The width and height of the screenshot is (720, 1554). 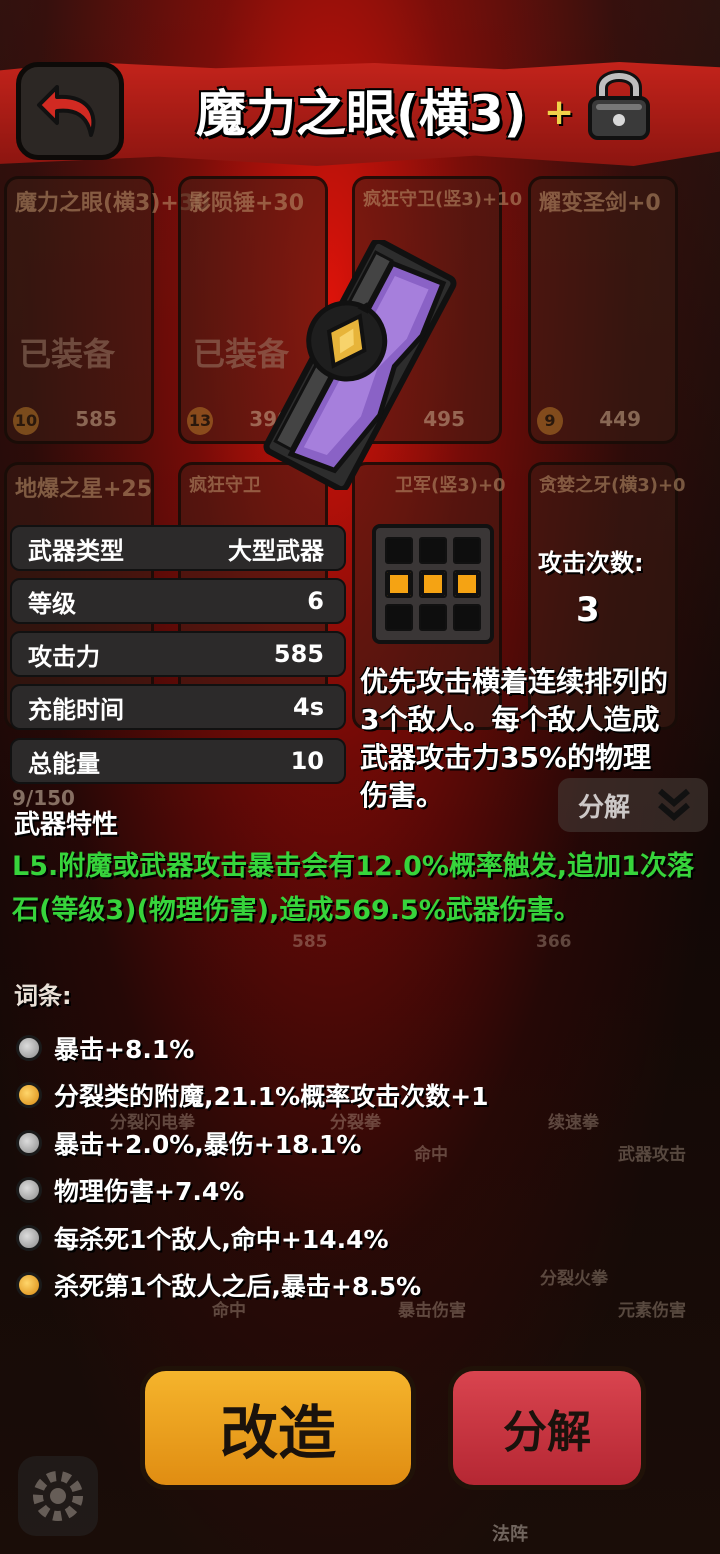 I want to click on bg-weapon-card: 耀变圣剑+0 9 449, so click(x=603, y=310).